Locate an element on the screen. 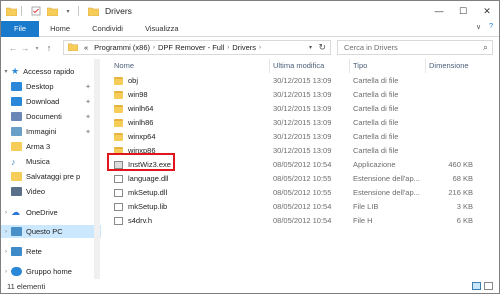 This screenshot has height=294, width=500. file-name: winlh86 is located at coordinates (141, 122).